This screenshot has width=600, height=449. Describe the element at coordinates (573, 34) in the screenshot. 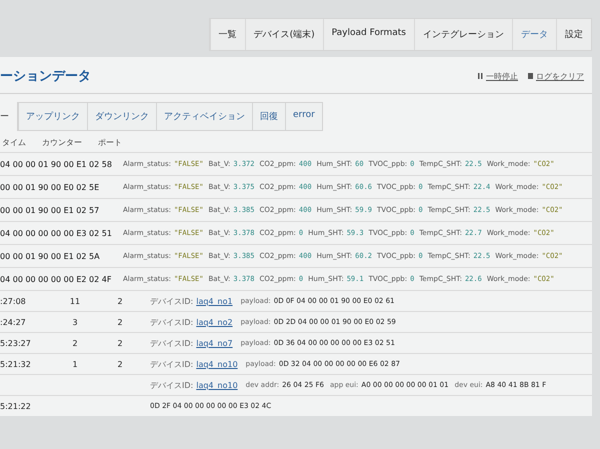

I see `nav-tab: 設定` at that location.